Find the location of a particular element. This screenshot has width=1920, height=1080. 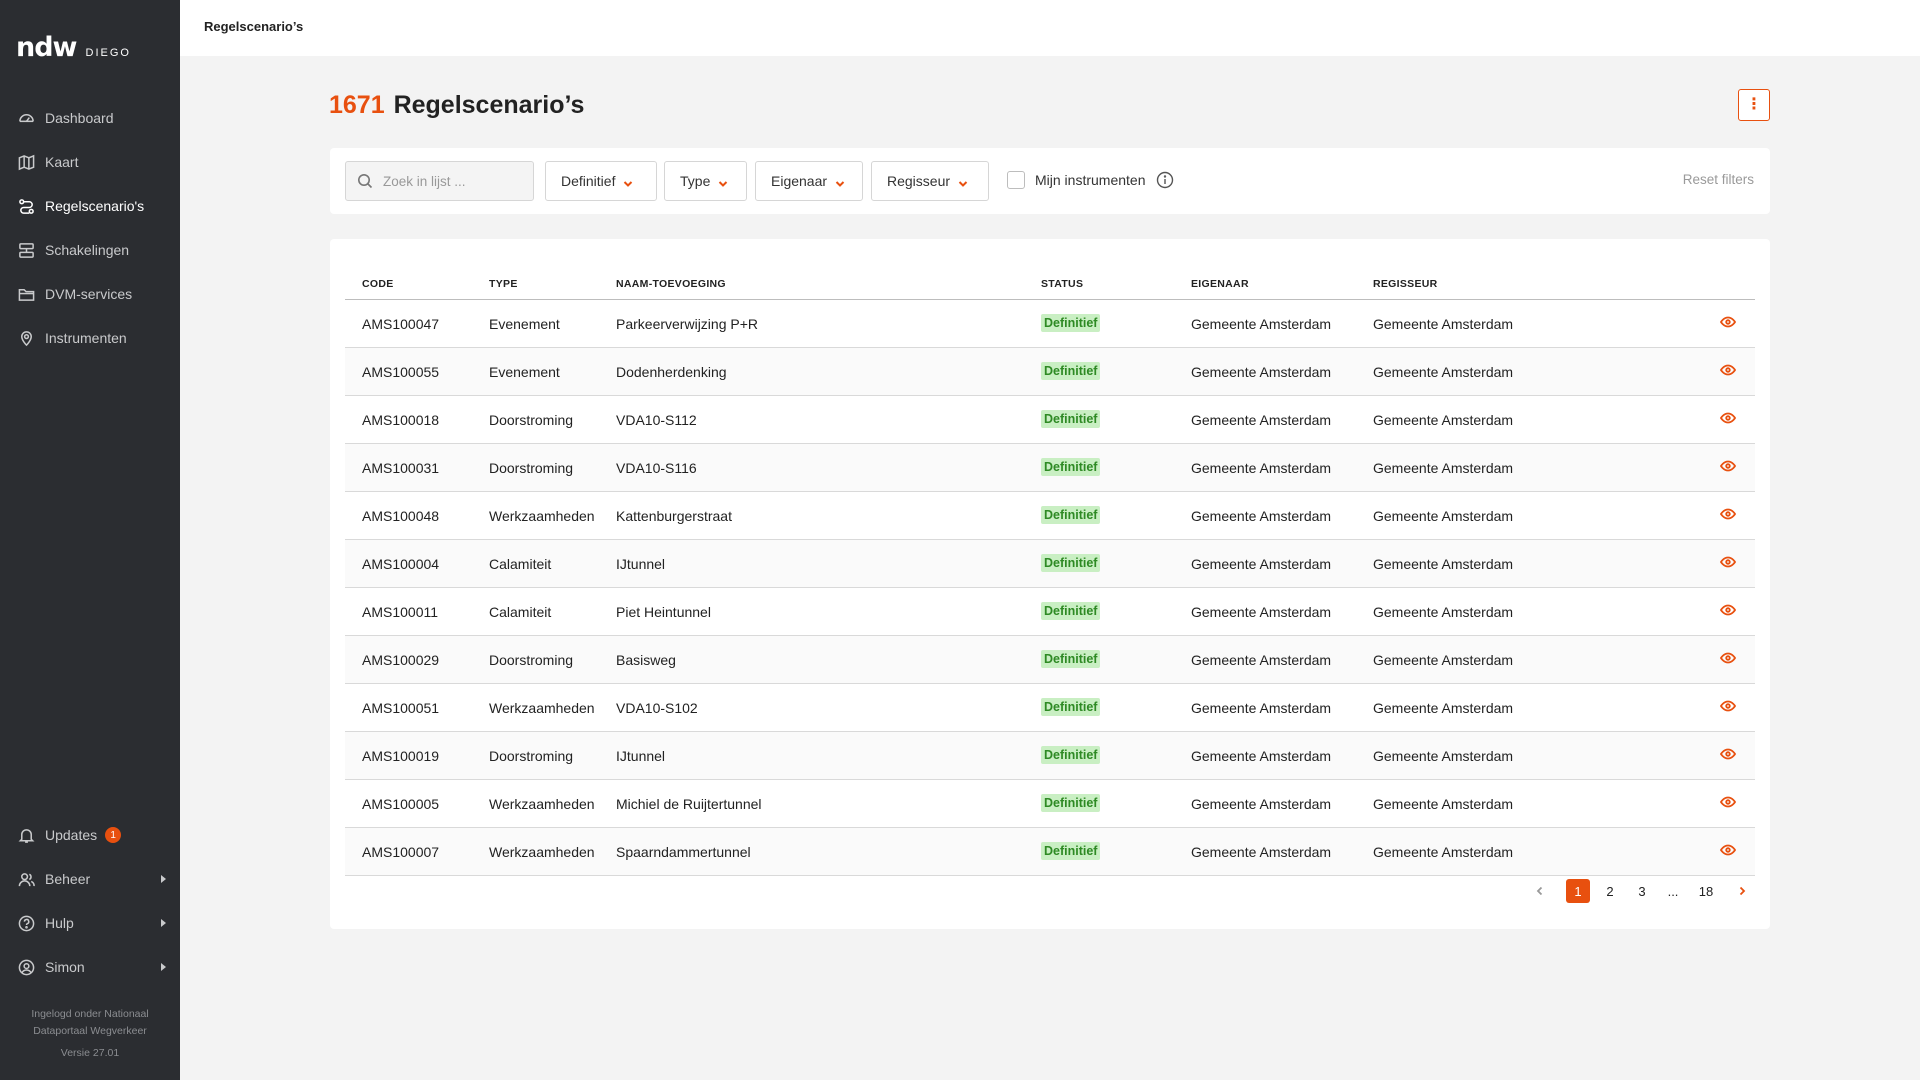

info-icon is located at coordinates (1165, 180).